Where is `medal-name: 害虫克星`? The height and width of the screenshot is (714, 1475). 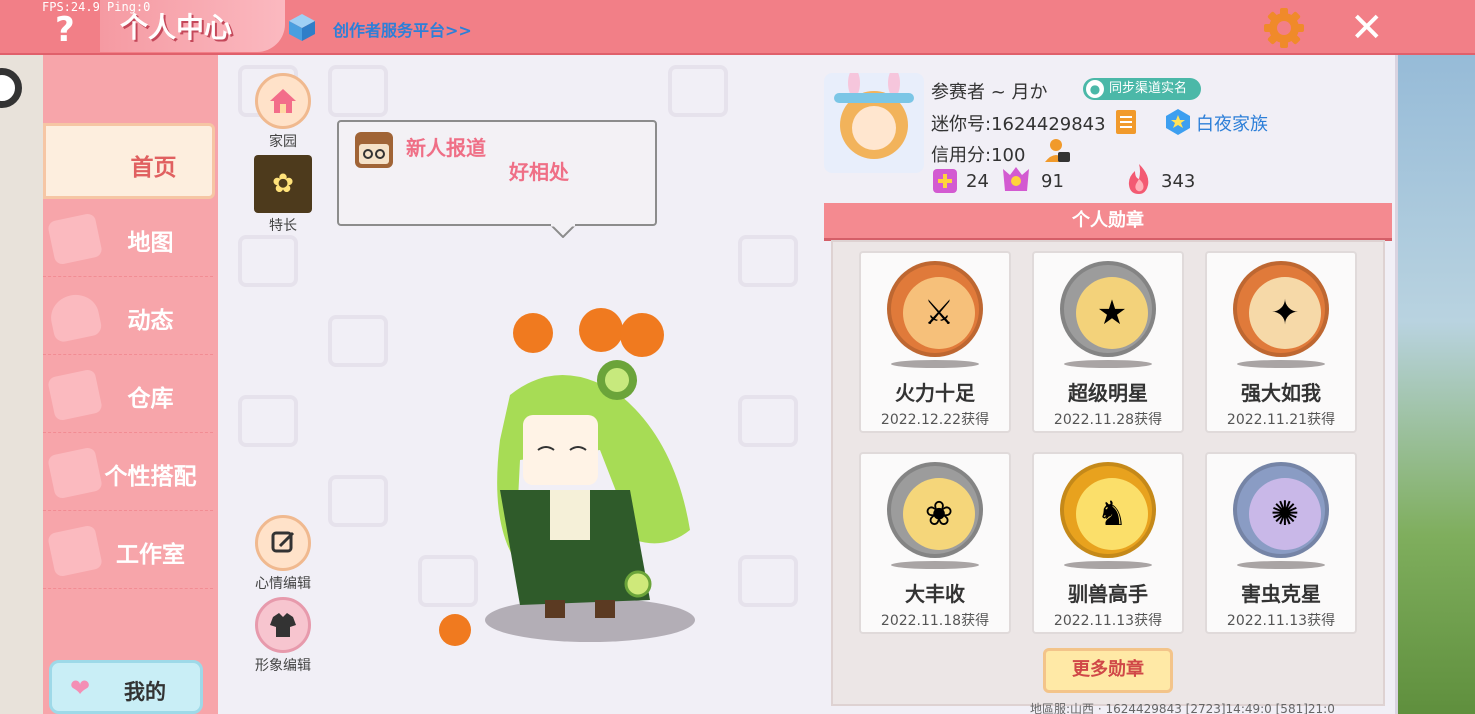
medal-name: 害虫克星 is located at coordinates (1281, 594).